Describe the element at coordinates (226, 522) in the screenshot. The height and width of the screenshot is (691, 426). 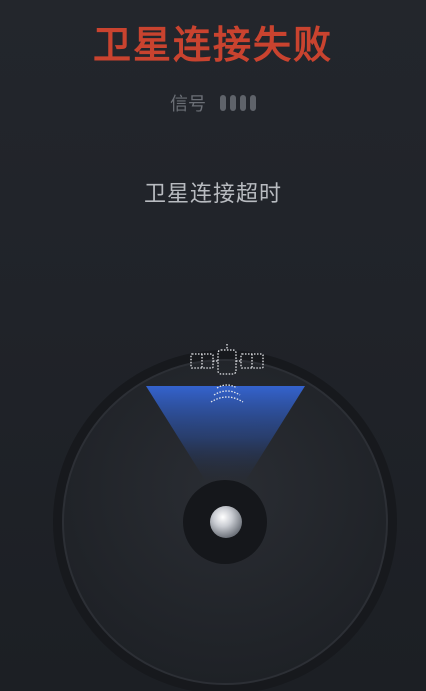
I see `knob-center-icon` at that location.